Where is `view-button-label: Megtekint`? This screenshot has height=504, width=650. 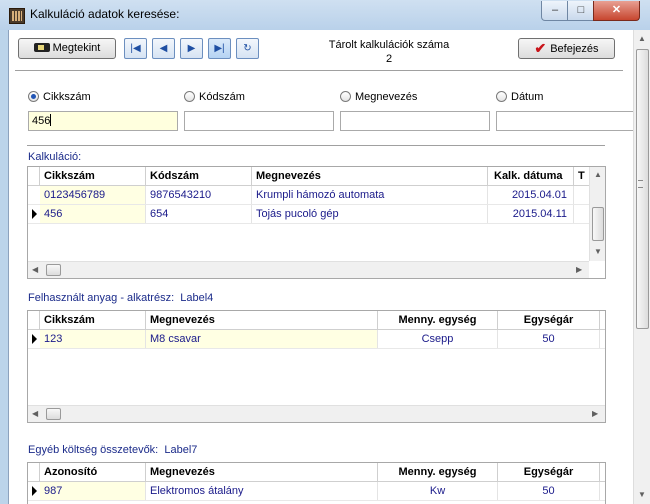
view-button-label: Megtekint is located at coordinates (76, 48).